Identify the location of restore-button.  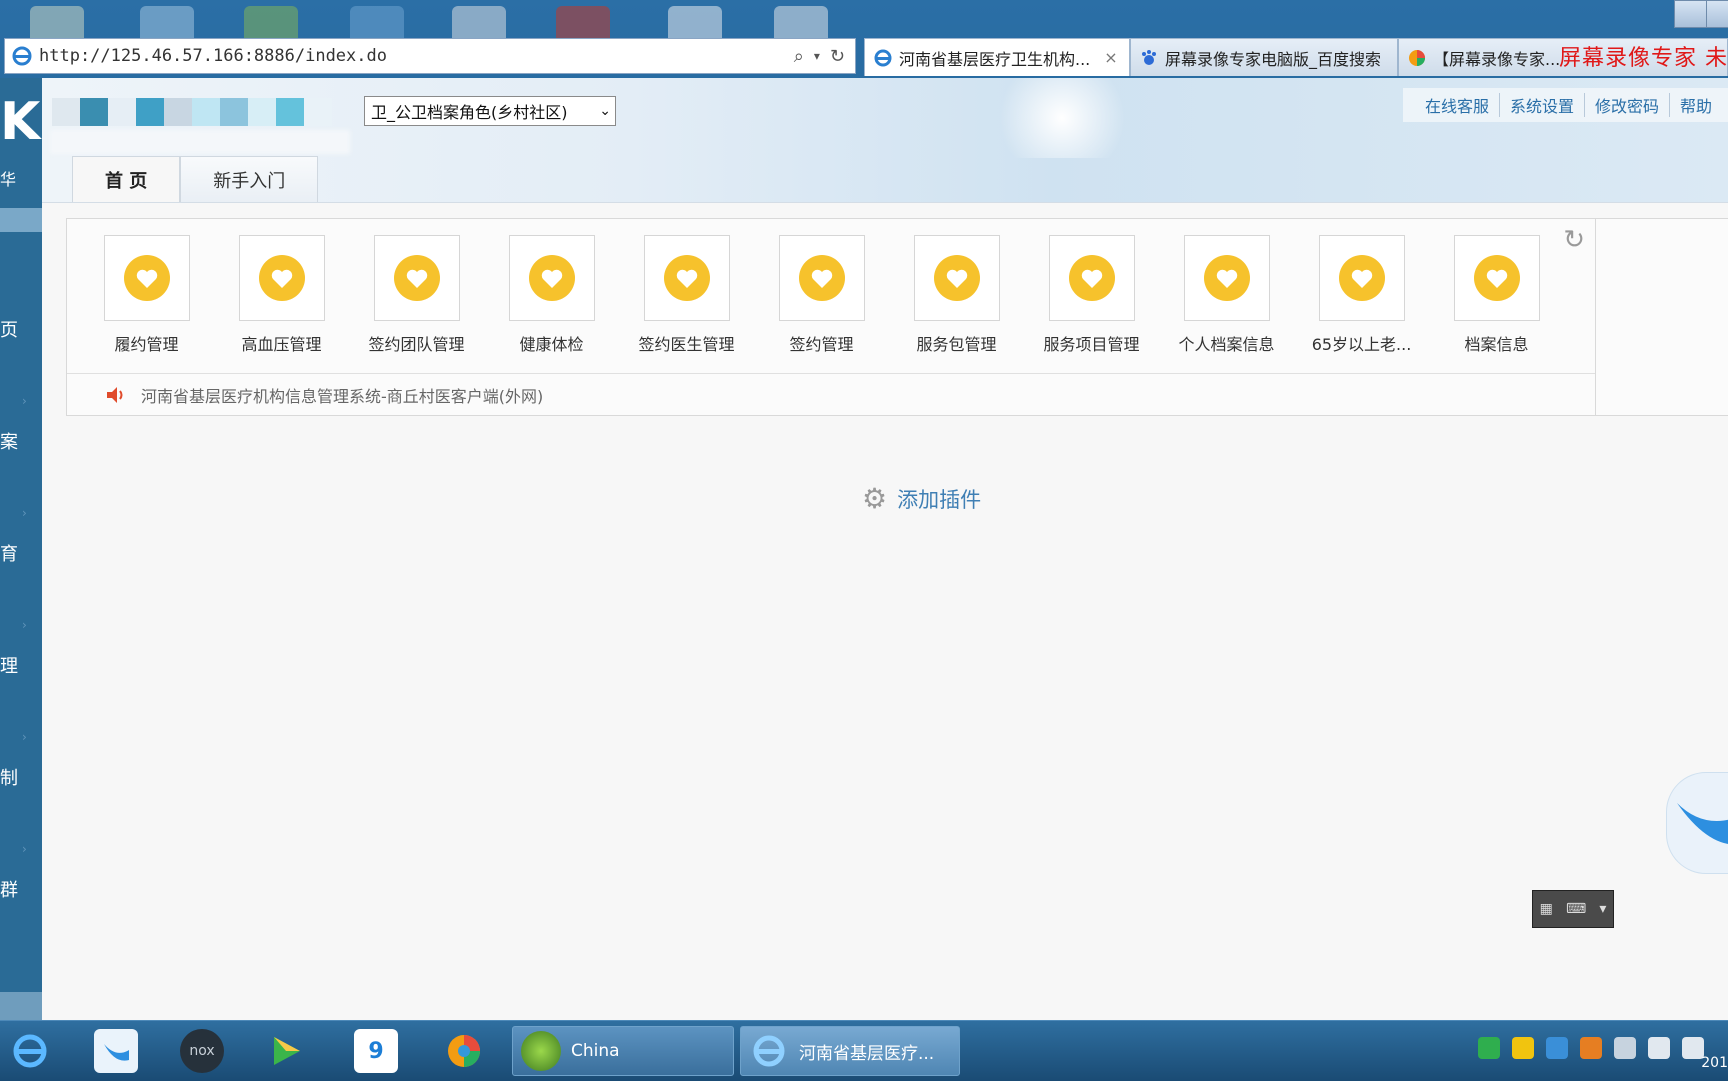
(1717, 14).